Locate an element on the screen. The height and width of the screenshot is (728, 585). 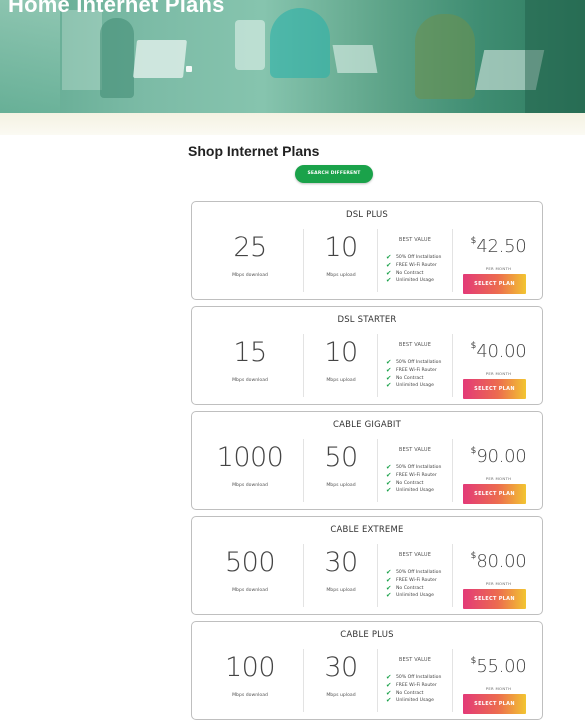
plan-price: $55.00 is located at coordinates (498, 666).